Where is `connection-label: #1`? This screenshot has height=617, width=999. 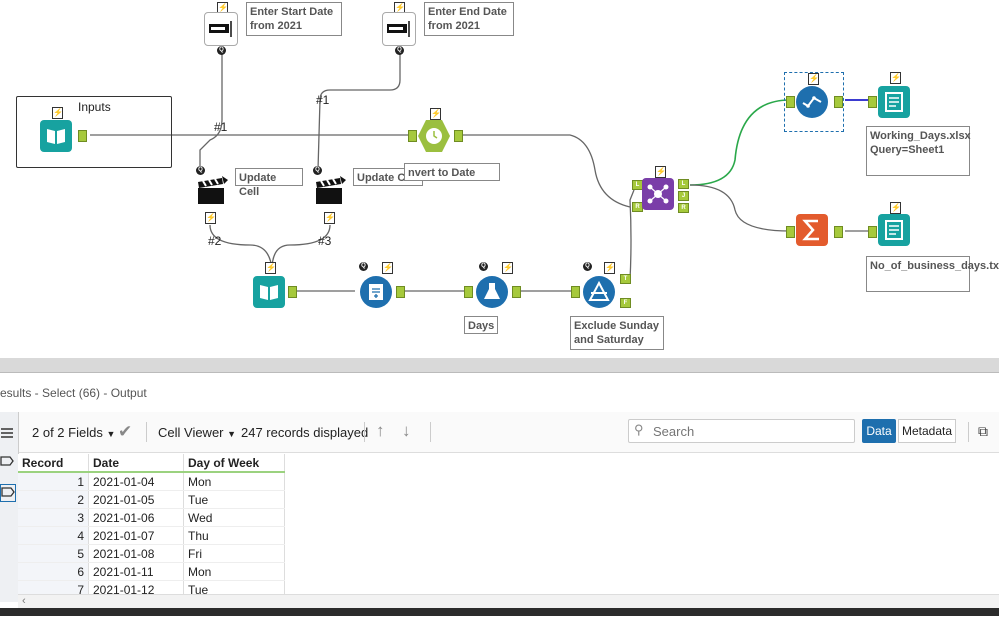 connection-label: #1 is located at coordinates (323, 100).